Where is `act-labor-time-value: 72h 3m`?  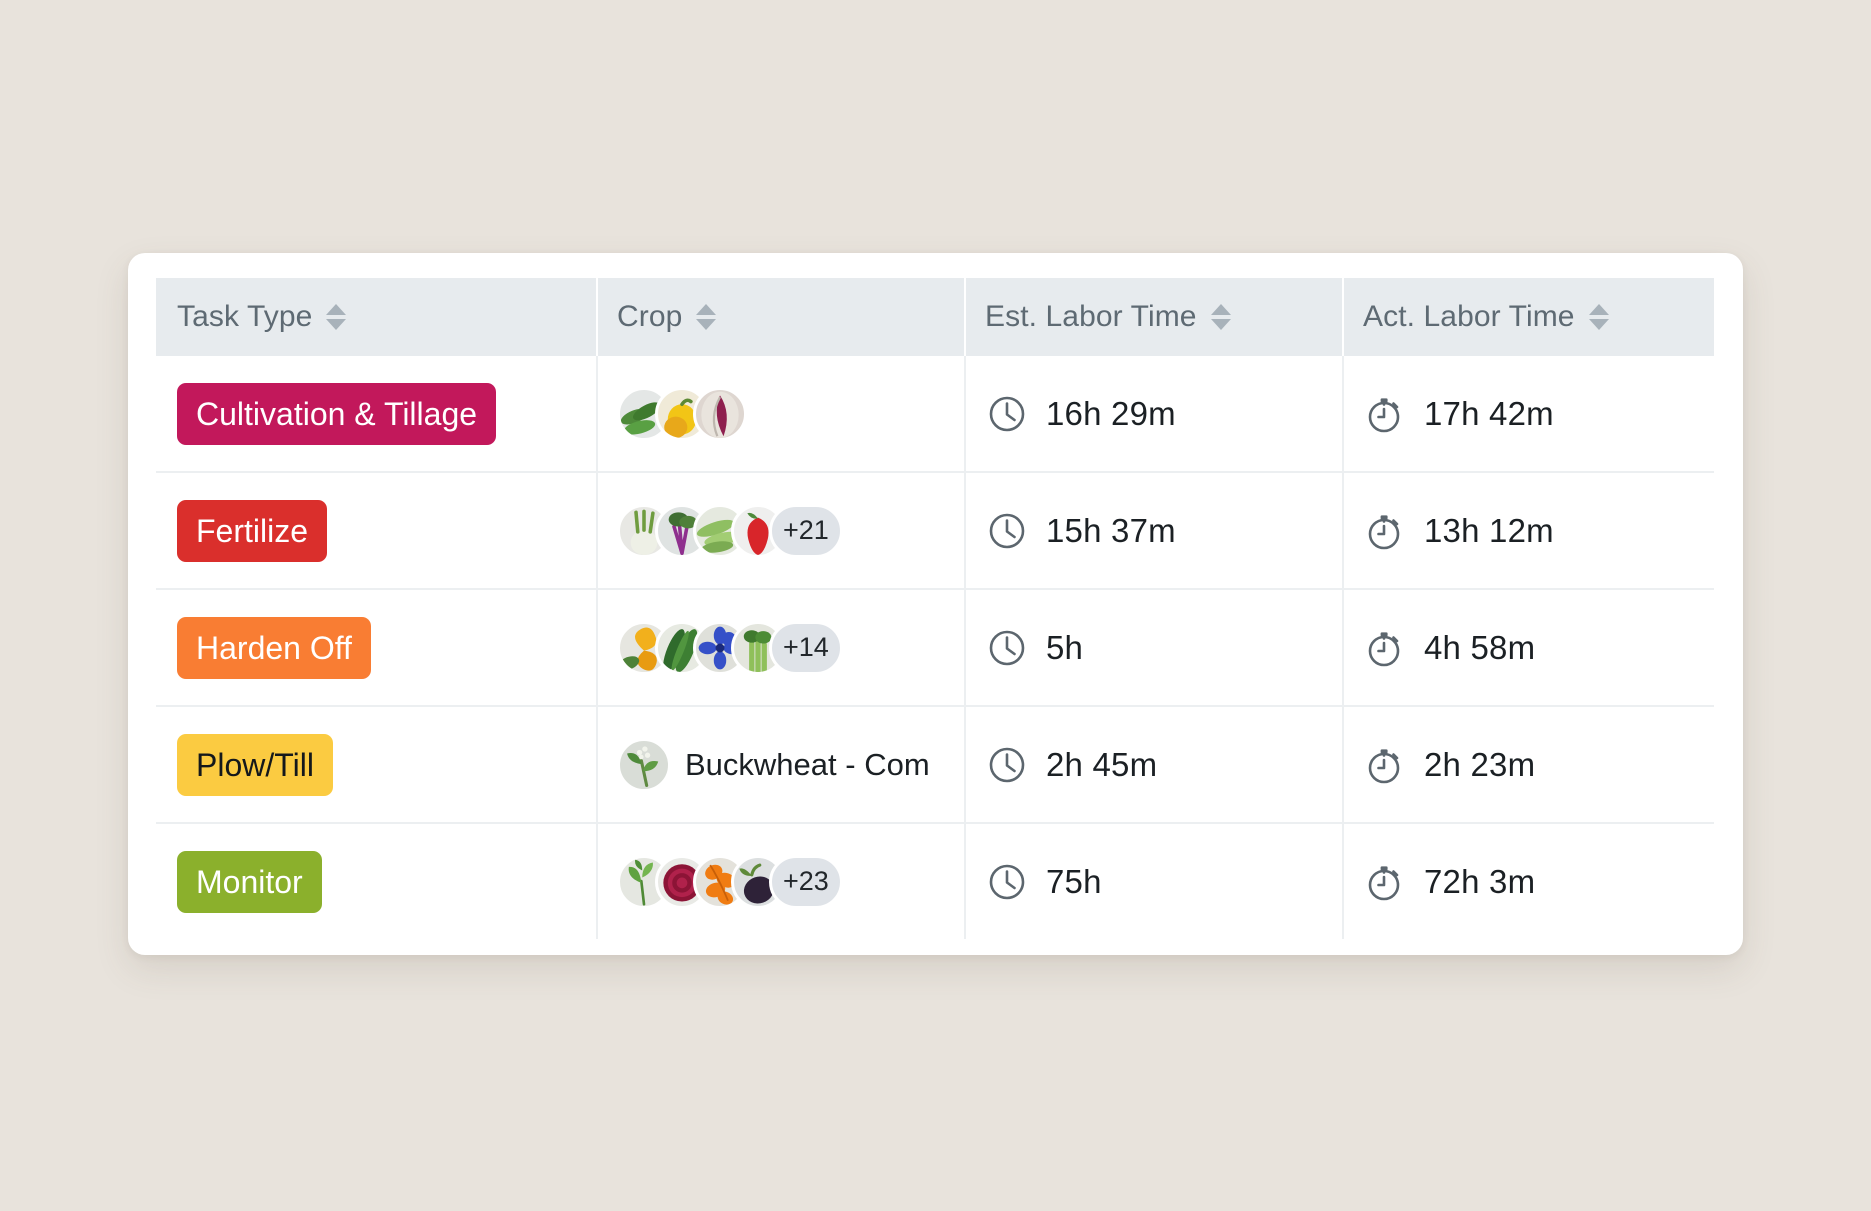 act-labor-time-value: 72h 3m is located at coordinates (1480, 881).